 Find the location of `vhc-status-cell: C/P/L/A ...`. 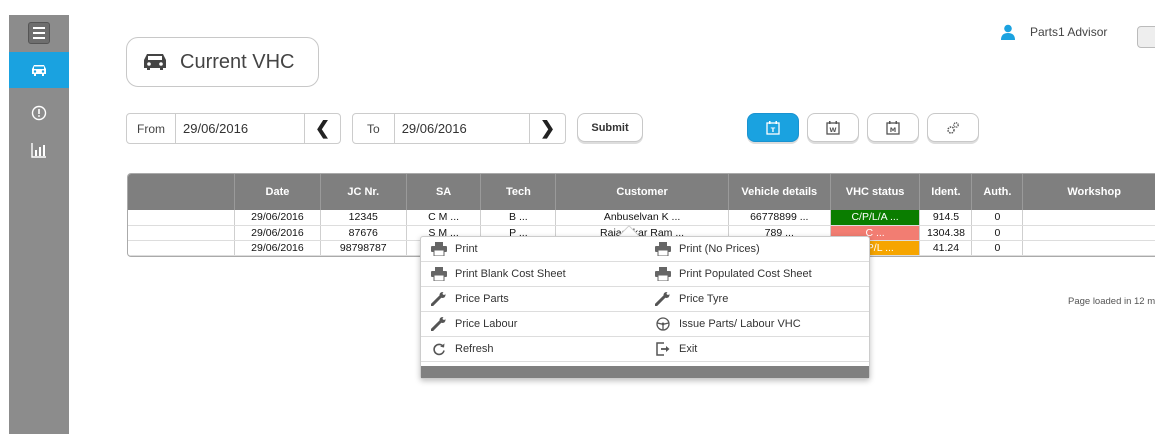

vhc-status-cell: C/P/L/A ... is located at coordinates (875, 218).